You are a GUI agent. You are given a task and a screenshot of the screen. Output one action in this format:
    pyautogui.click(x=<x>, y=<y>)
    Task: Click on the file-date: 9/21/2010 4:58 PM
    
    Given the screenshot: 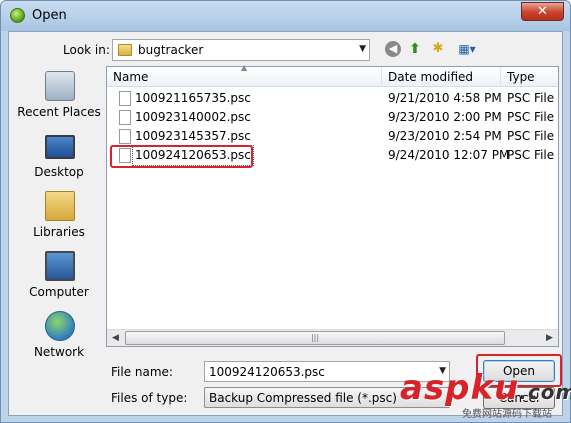 What is the action you would take?
    pyautogui.click(x=445, y=98)
    